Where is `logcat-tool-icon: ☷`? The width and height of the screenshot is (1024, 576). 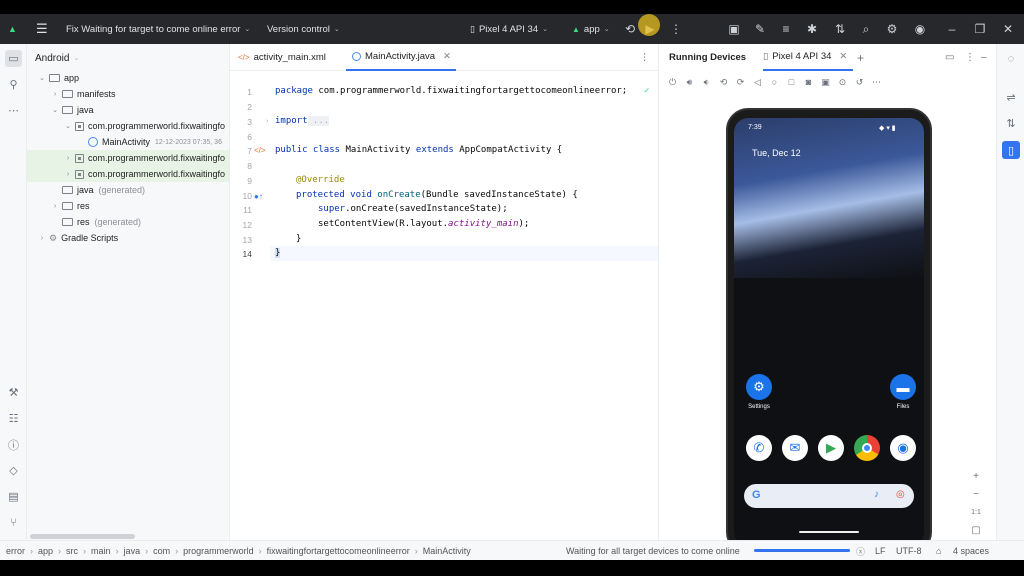
logcat-tool-icon: ☷ is located at coordinates (13, 418).